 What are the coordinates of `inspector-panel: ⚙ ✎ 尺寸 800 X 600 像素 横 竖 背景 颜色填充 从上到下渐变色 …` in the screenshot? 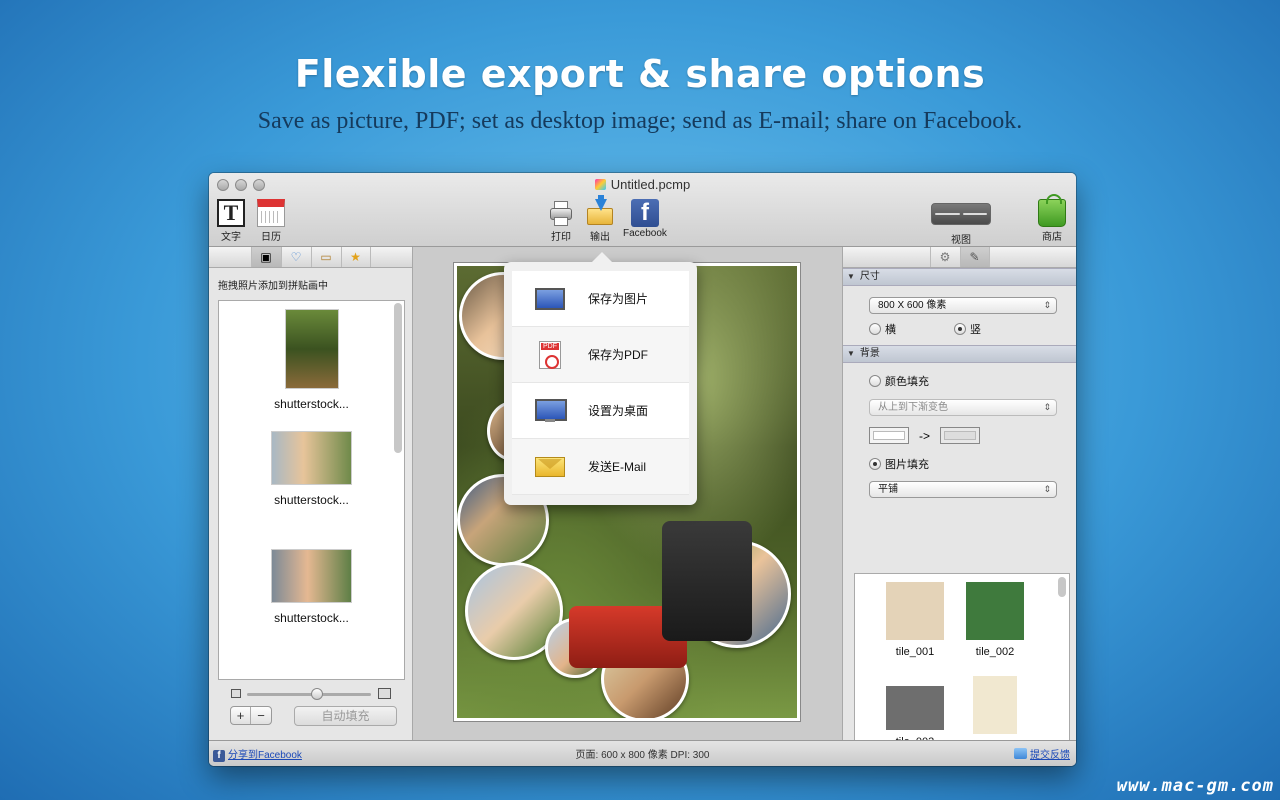 It's located at (959, 506).